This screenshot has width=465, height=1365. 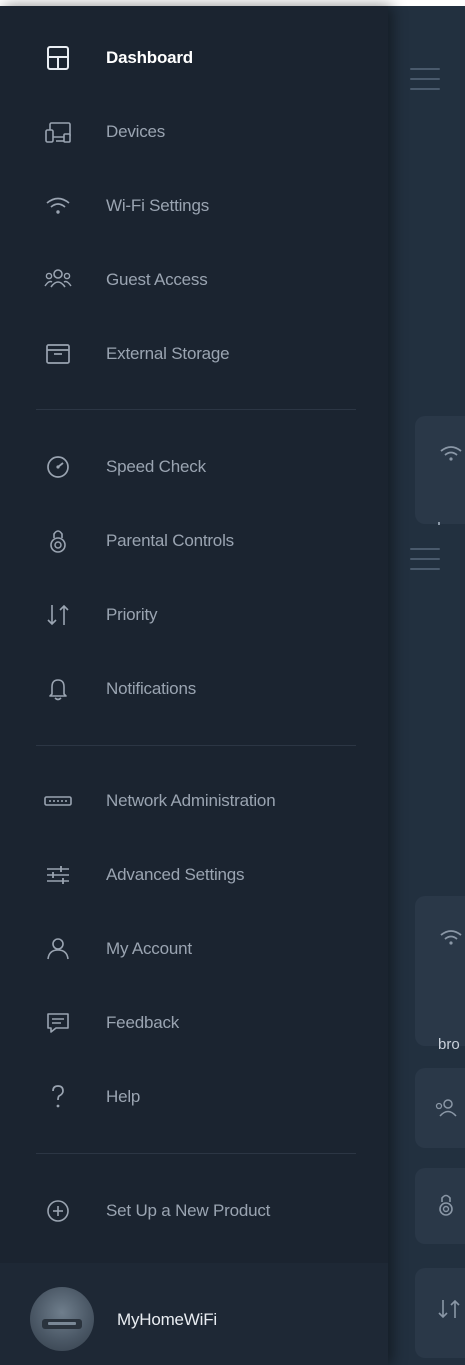 What do you see at coordinates (58, 1023) in the screenshot?
I see `feedback-icon` at bounding box center [58, 1023].